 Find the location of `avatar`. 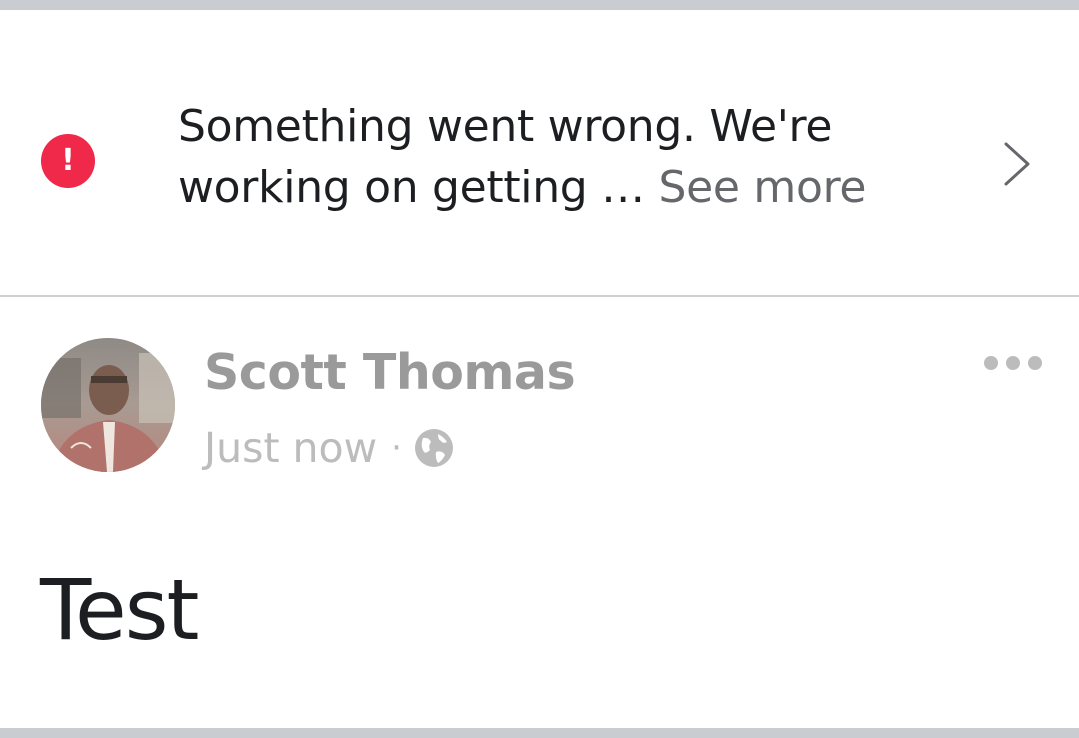

avatar is located at coordinates (108, 405).